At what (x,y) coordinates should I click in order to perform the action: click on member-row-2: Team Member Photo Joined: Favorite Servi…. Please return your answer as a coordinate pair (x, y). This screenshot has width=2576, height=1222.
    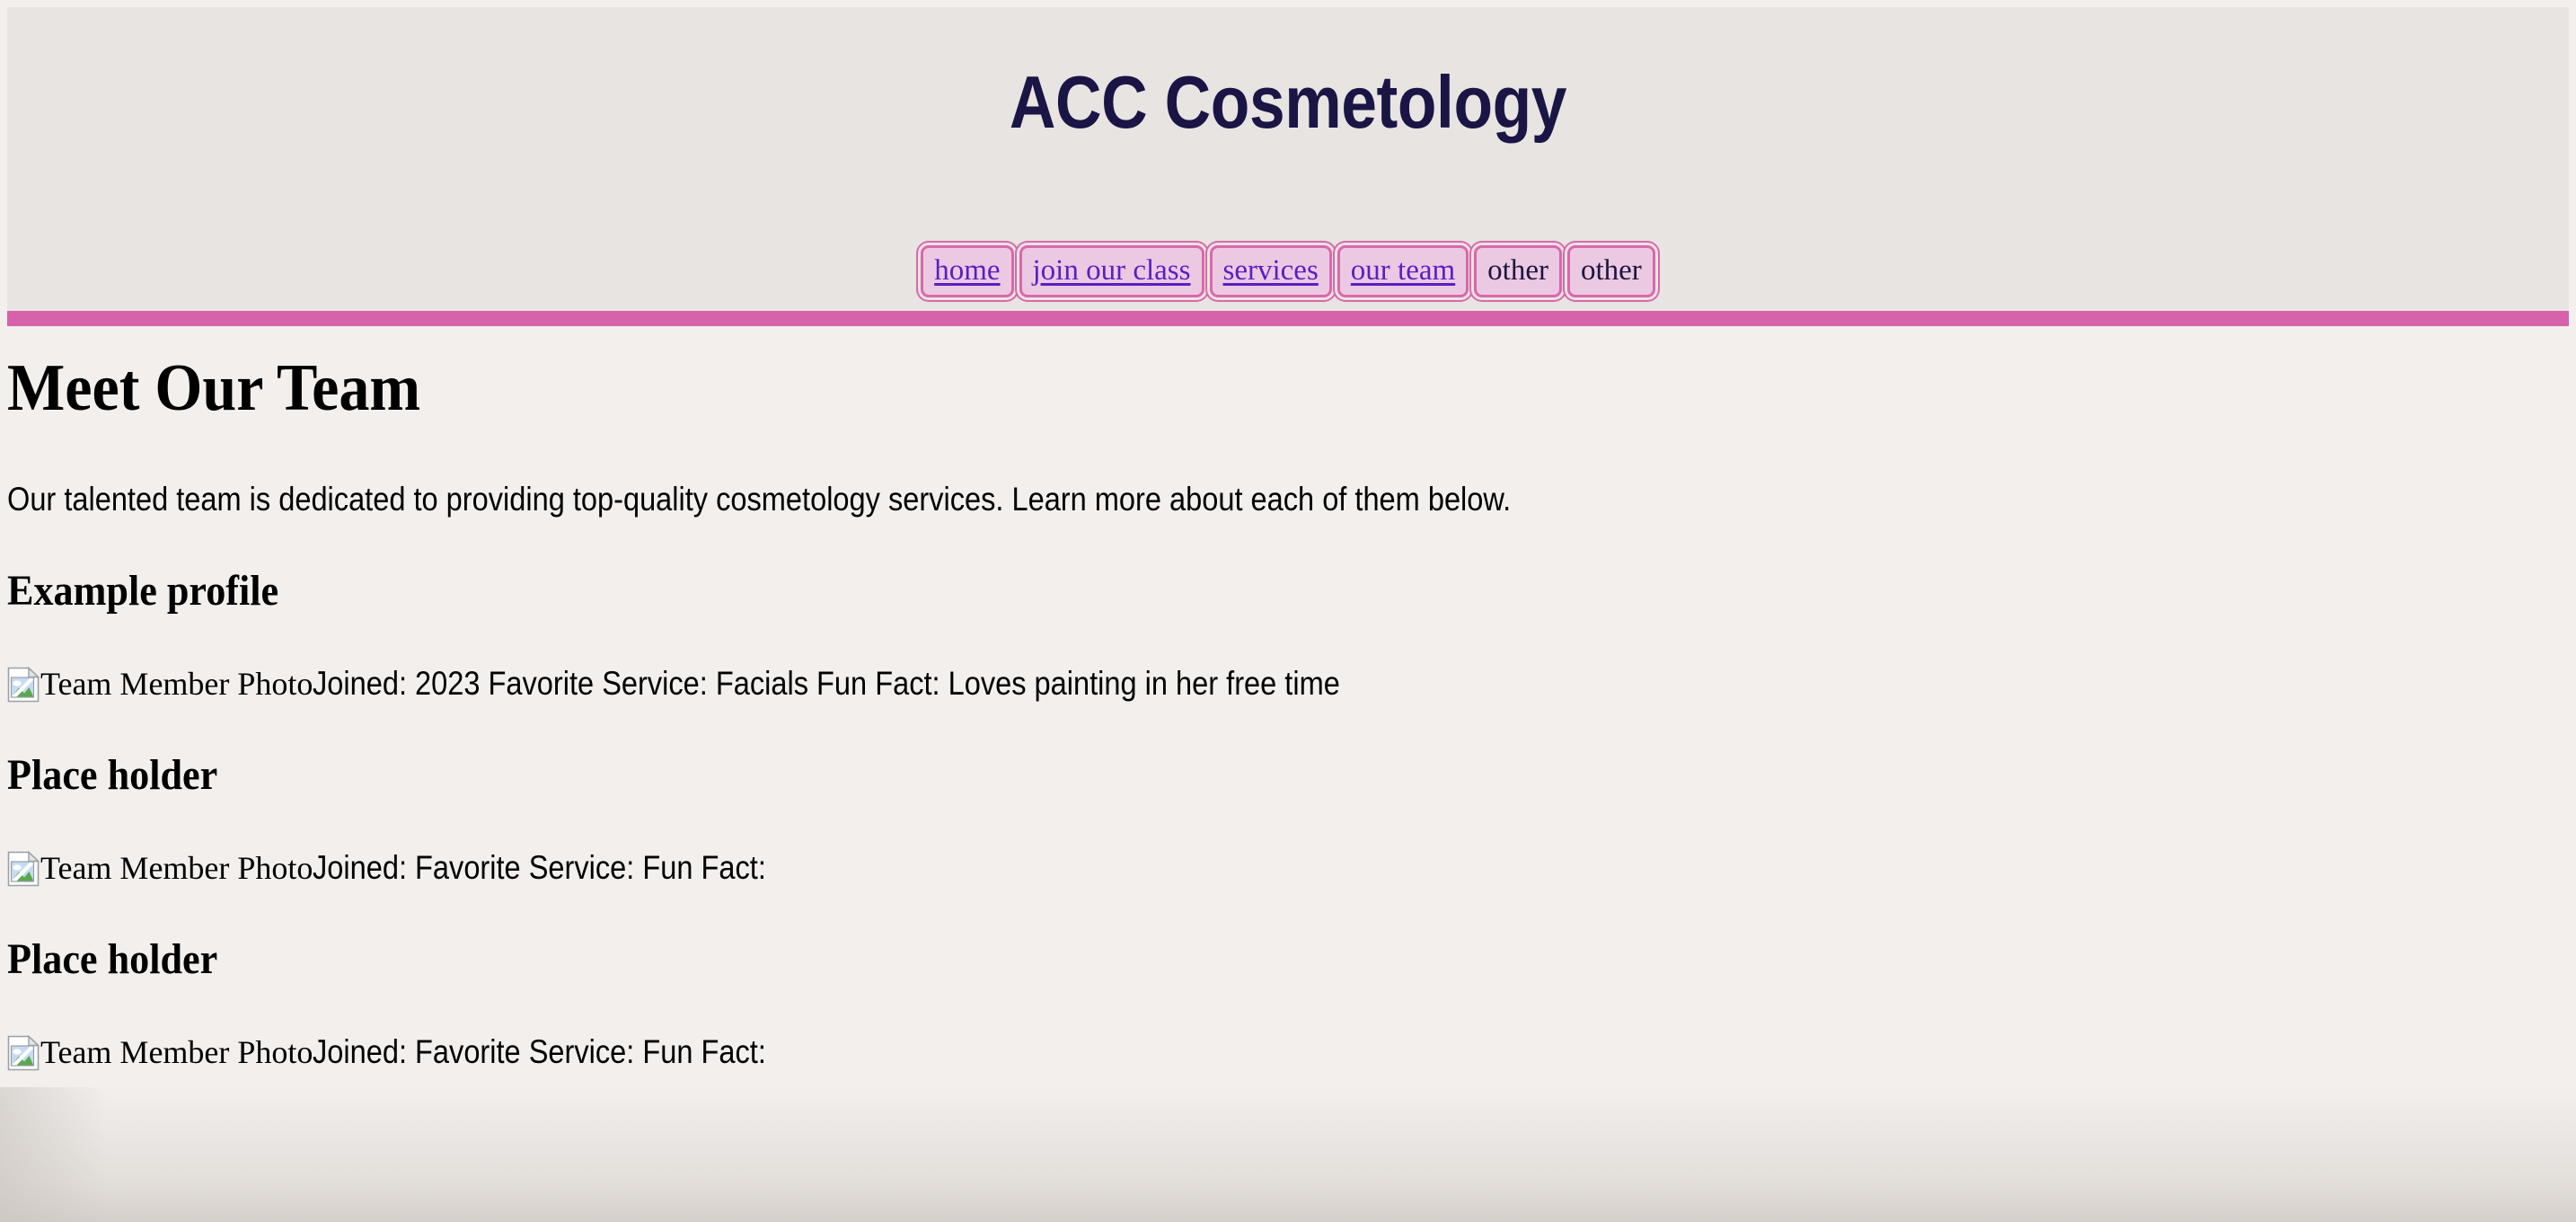
    Looking at the image, I should click on (1288, 844).